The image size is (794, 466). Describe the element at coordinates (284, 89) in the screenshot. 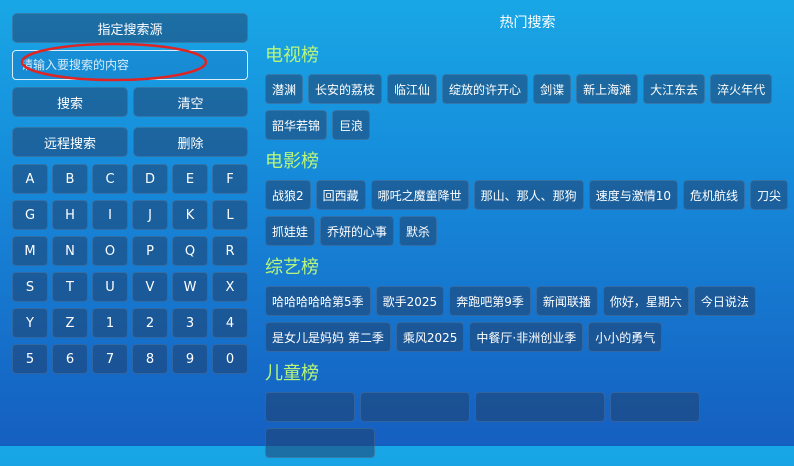

I see `hot-item: 潜渊` at that location.